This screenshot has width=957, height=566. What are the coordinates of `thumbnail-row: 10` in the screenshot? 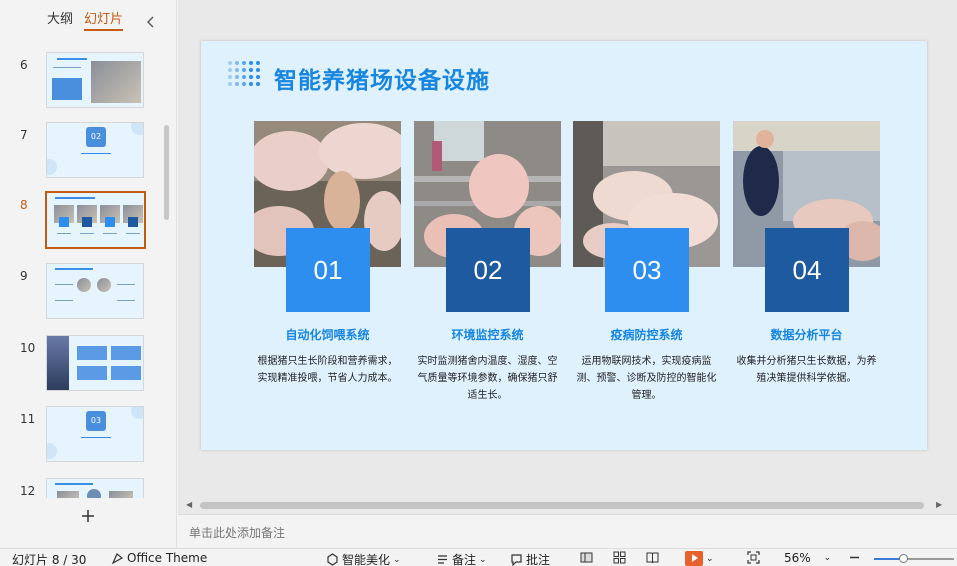 It's located at (82, 365).